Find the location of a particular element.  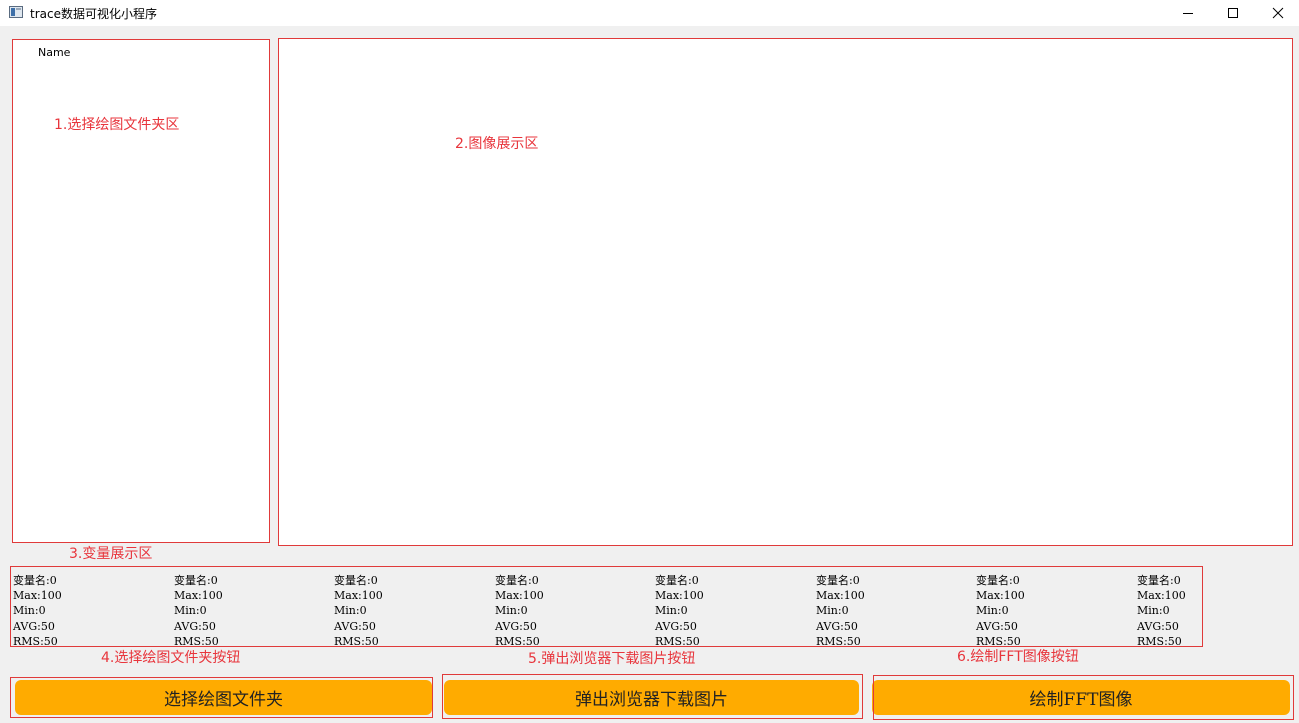

annotation-folder-area: 1.选择绘图文件夹区 is located at coordinates (117, 125).